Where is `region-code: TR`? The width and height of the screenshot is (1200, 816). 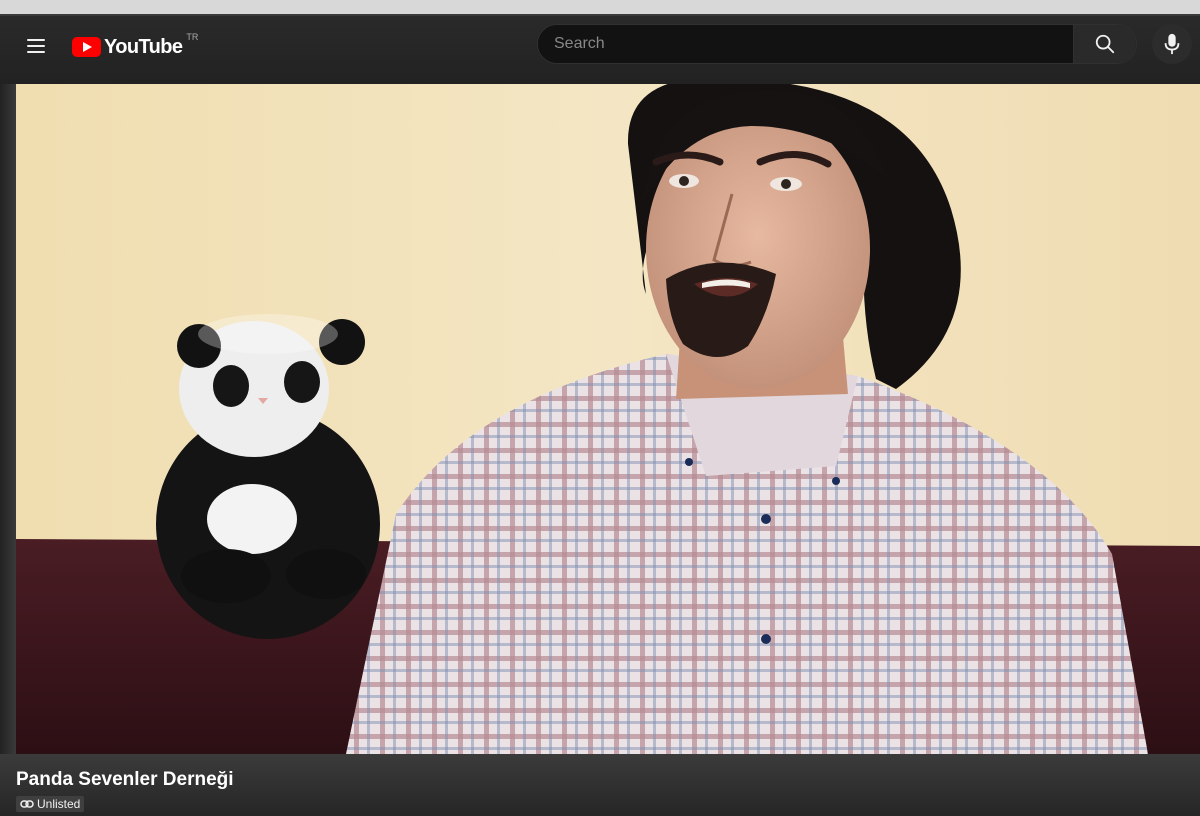
region-code: TR is located at coordinates (192, 37).